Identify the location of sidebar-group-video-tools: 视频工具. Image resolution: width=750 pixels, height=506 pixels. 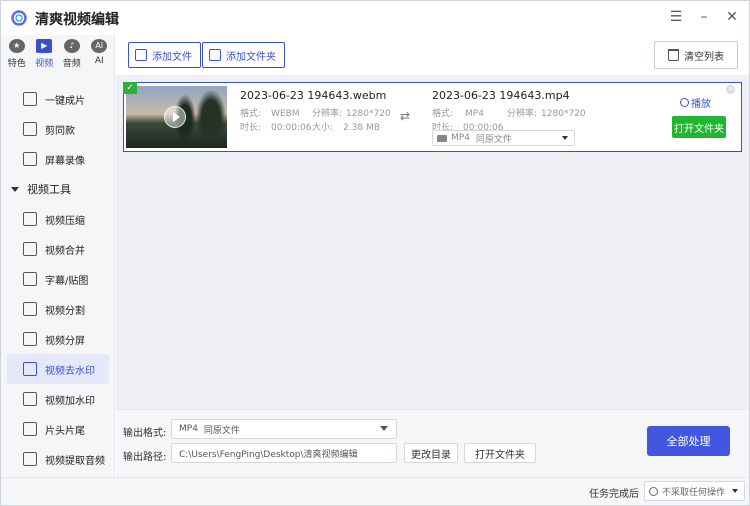
(58, 189).